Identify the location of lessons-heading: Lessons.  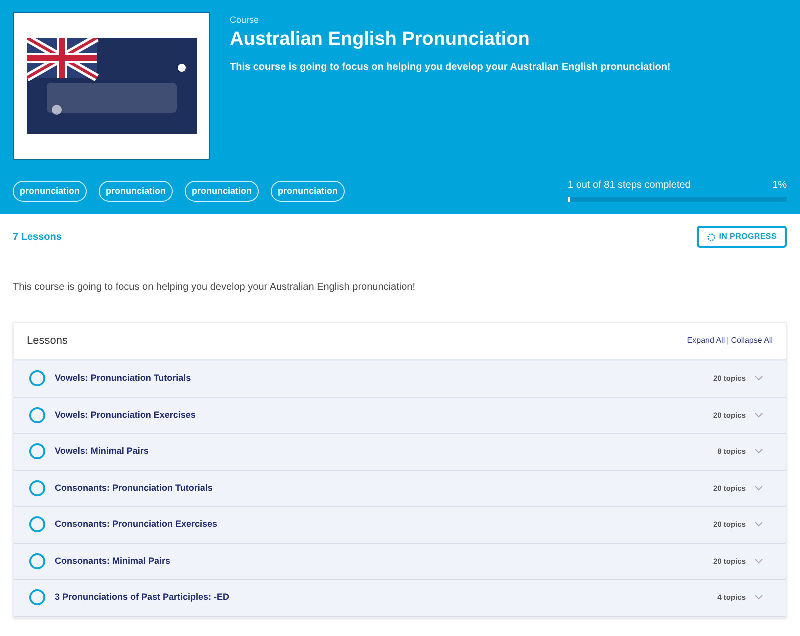
(47, 341).